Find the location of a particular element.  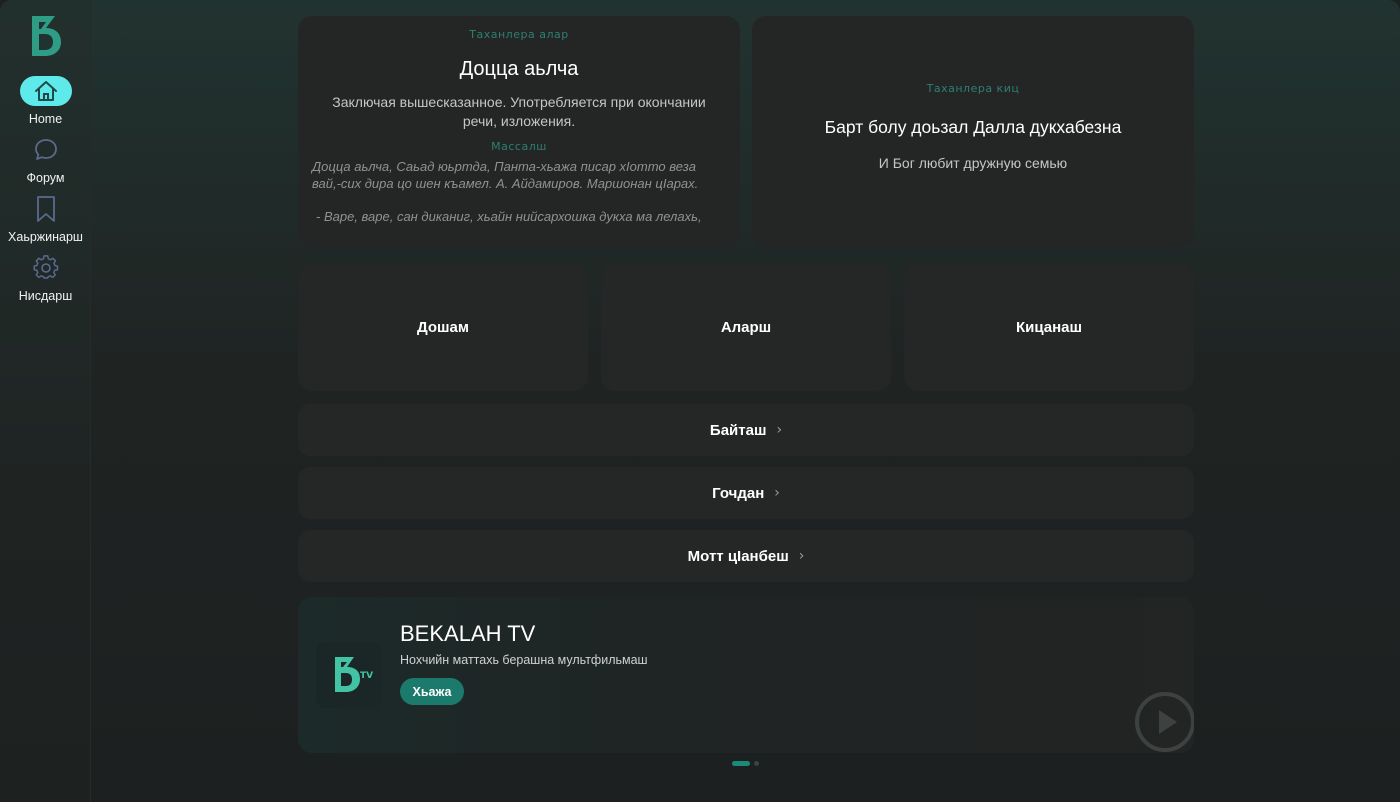

phrase-title: Доцца аьлча is located at coordinates (519, 69).